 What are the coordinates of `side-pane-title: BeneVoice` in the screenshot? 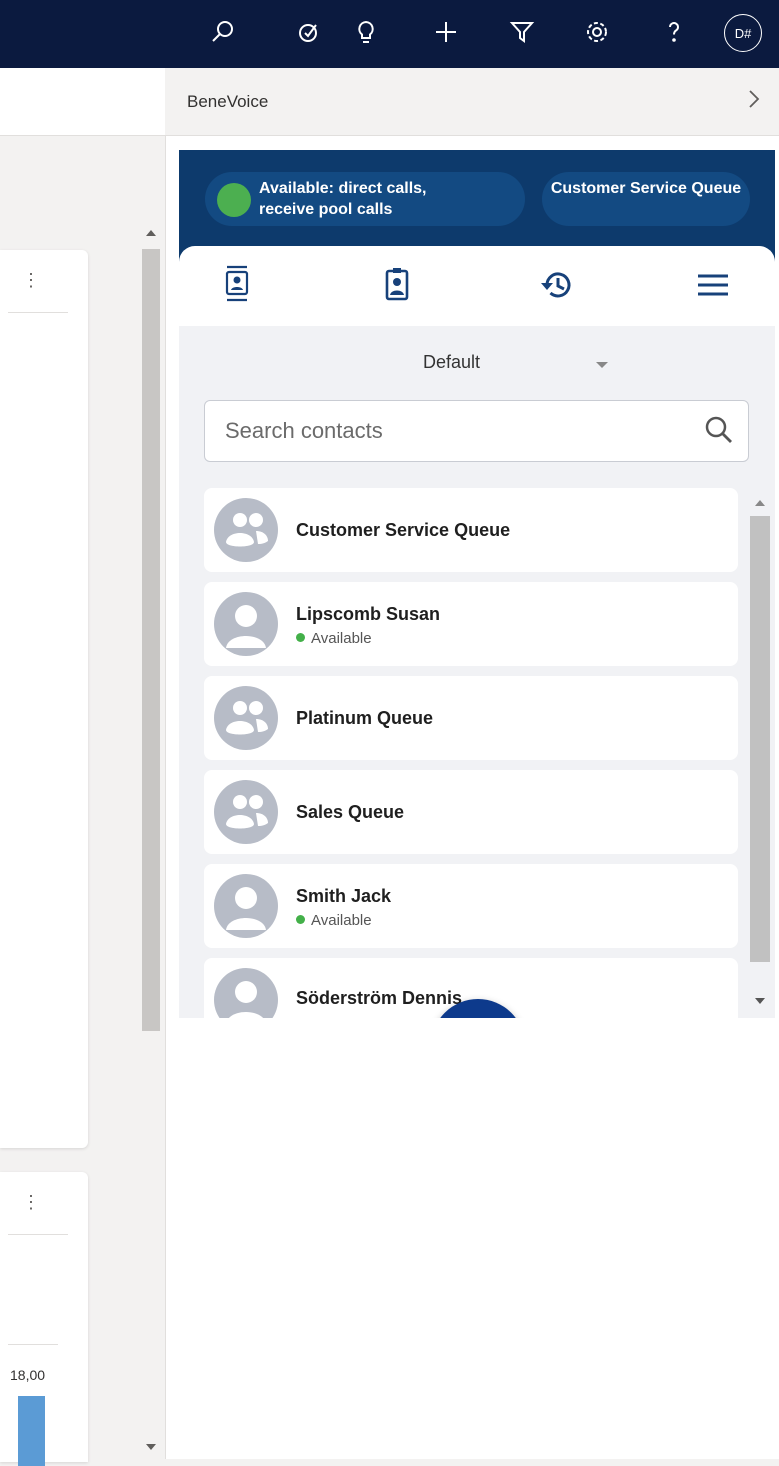 It's located at (228, 101).